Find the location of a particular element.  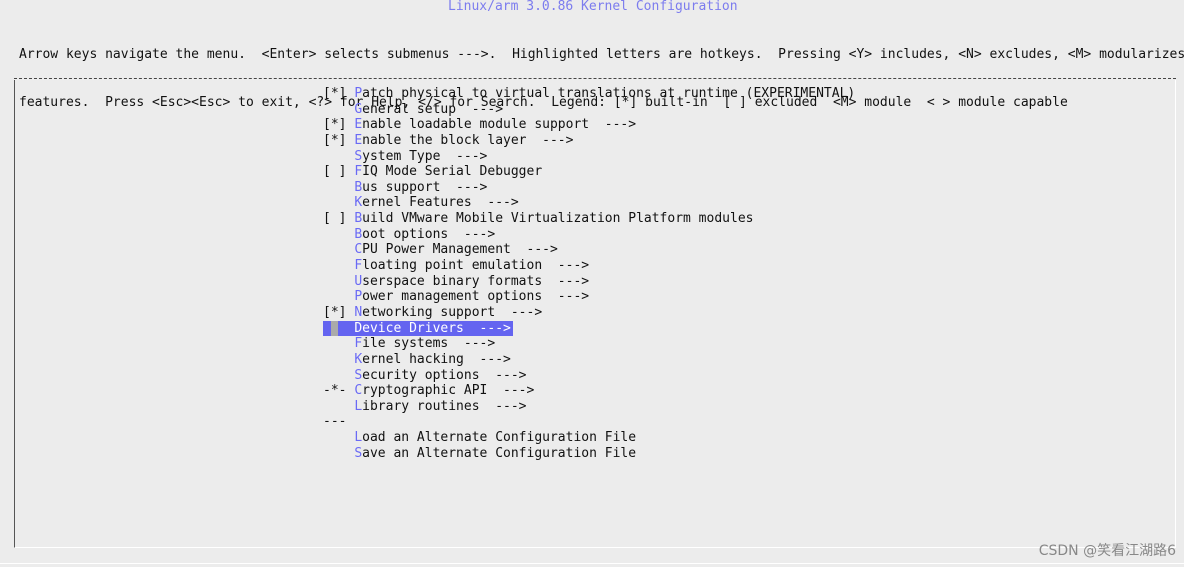

menu-item-hotkey: U is located at coordinates (358, 281).